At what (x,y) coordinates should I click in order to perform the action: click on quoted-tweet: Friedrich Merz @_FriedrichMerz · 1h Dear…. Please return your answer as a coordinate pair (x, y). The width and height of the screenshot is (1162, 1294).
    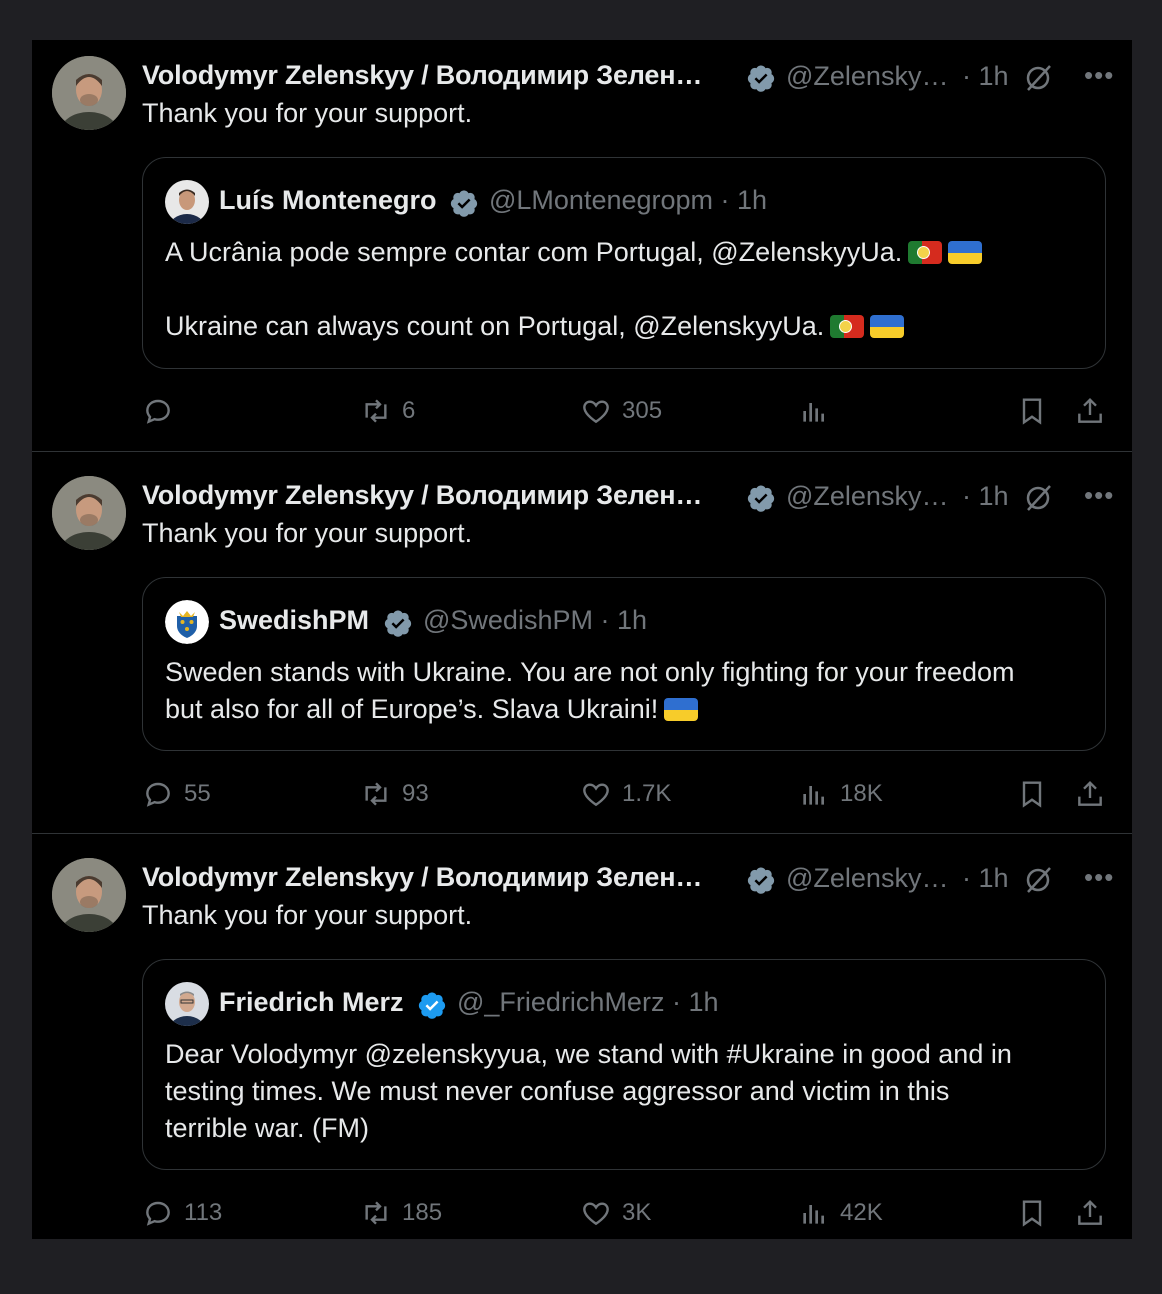
    Looking at the image, I should click on (624, 1064).